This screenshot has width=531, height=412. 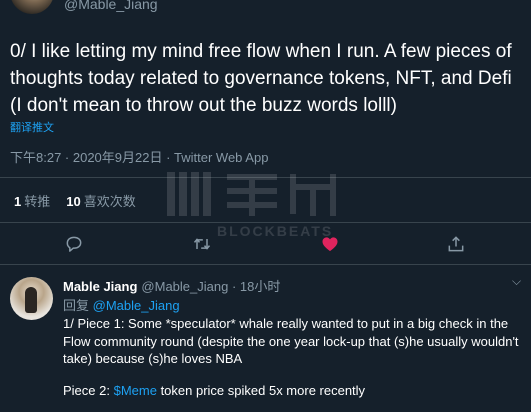 I want to click on retweet-stat: 1 转推, so click(x=32, y=201).